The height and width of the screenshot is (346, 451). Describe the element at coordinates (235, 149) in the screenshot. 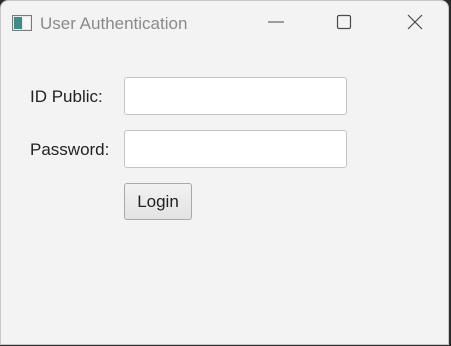

I see `password-input` at that location.